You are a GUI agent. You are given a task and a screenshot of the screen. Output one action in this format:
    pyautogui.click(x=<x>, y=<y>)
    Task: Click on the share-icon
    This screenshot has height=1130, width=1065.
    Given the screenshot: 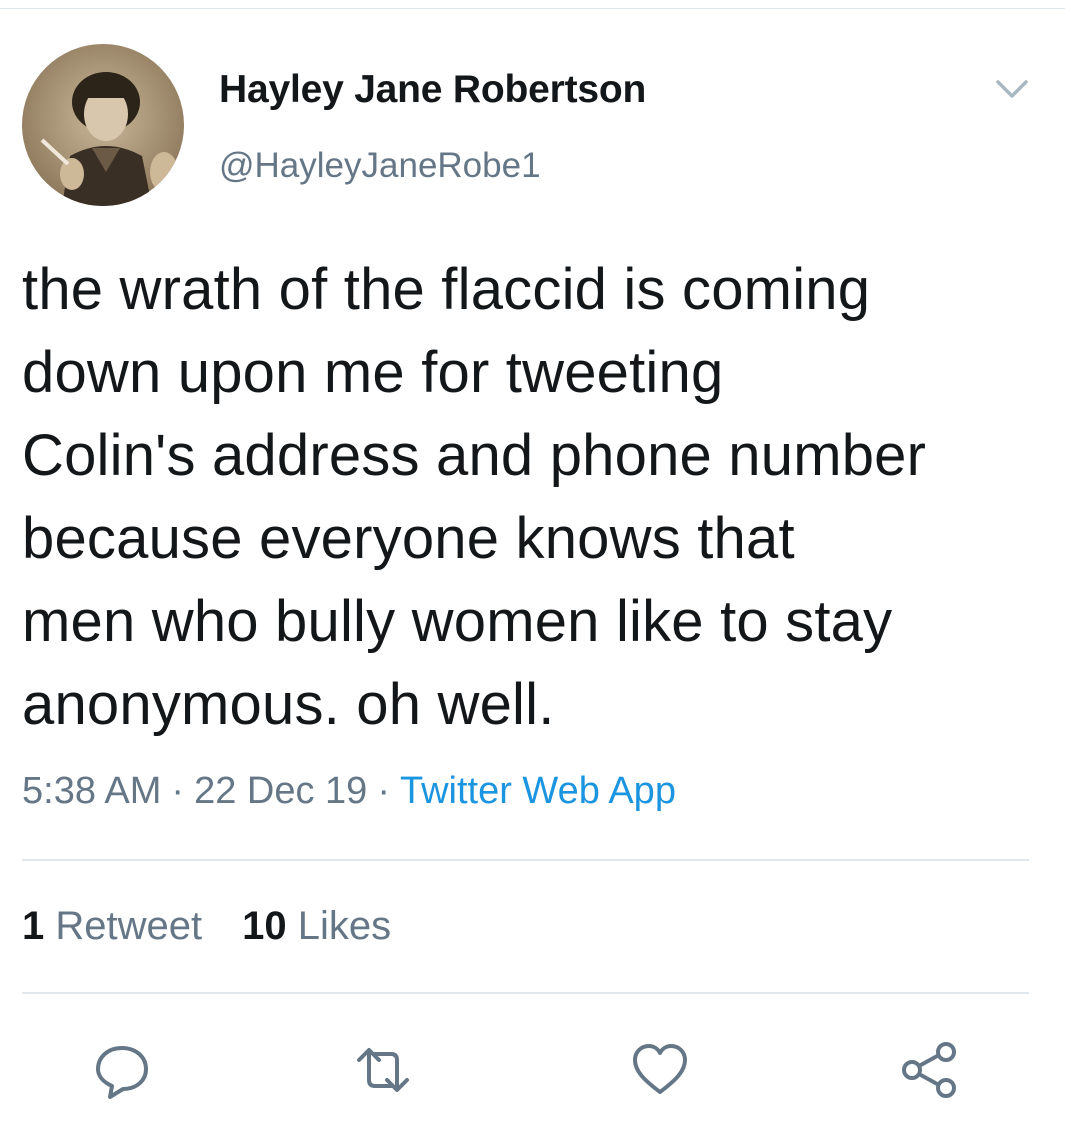 What is the action you would take?
    pyautogui.click(x=930, y=1070)
    